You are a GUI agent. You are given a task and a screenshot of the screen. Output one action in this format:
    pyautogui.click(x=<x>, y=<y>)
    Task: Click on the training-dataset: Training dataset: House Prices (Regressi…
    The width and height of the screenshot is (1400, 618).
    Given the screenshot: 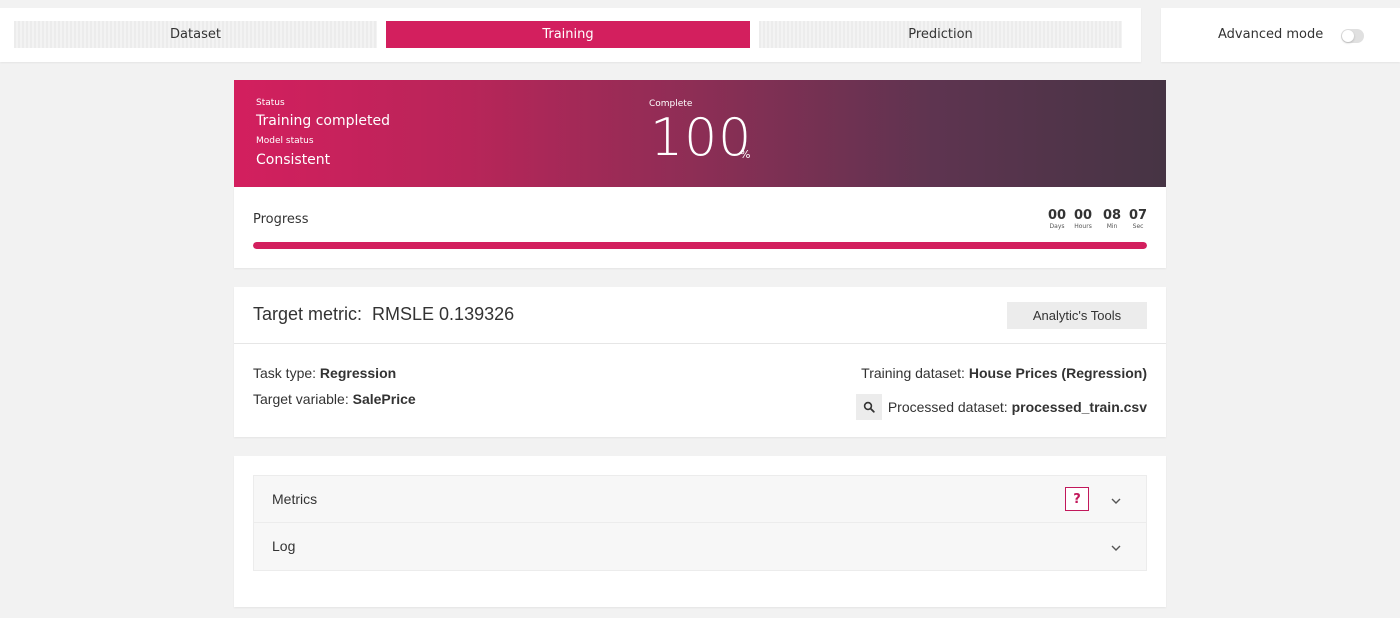 What is the action you would take?
    pyautogui.click(x=1004, y=373)
    